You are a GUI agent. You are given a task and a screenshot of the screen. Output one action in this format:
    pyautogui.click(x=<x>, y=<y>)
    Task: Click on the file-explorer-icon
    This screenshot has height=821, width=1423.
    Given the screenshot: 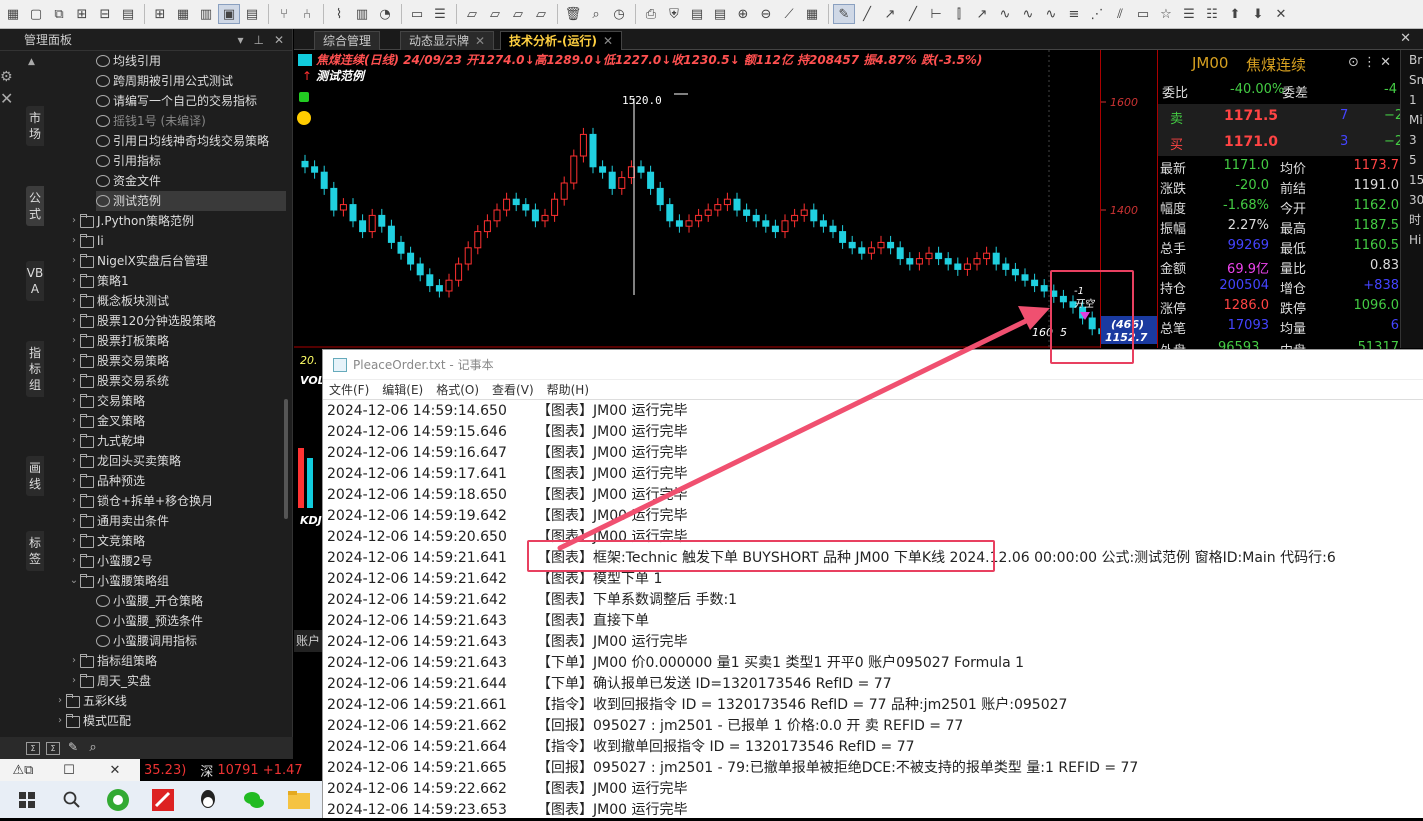 What is the action you would take?
    pyautogui.click(x=299, y=799)
    